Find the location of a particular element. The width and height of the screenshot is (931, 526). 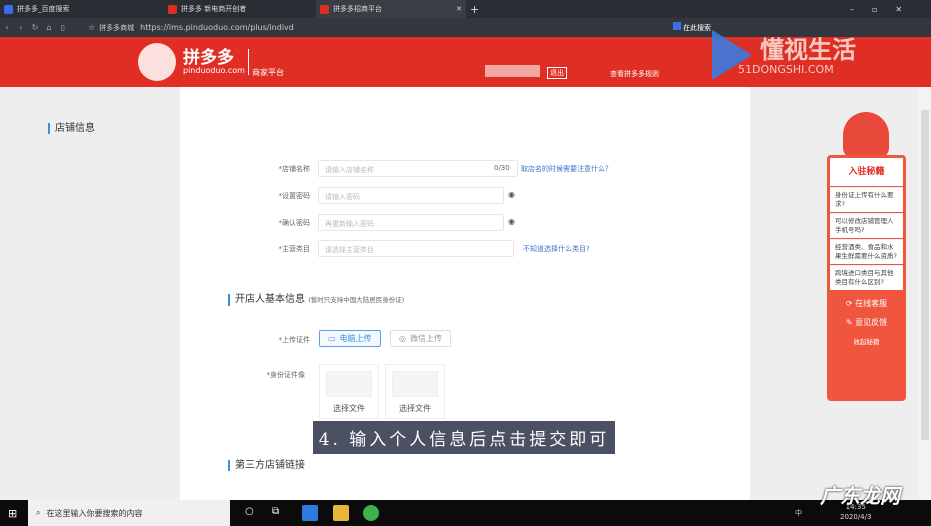

upload-wechat-label: 微信上传 is located at coordinates (425, 338).